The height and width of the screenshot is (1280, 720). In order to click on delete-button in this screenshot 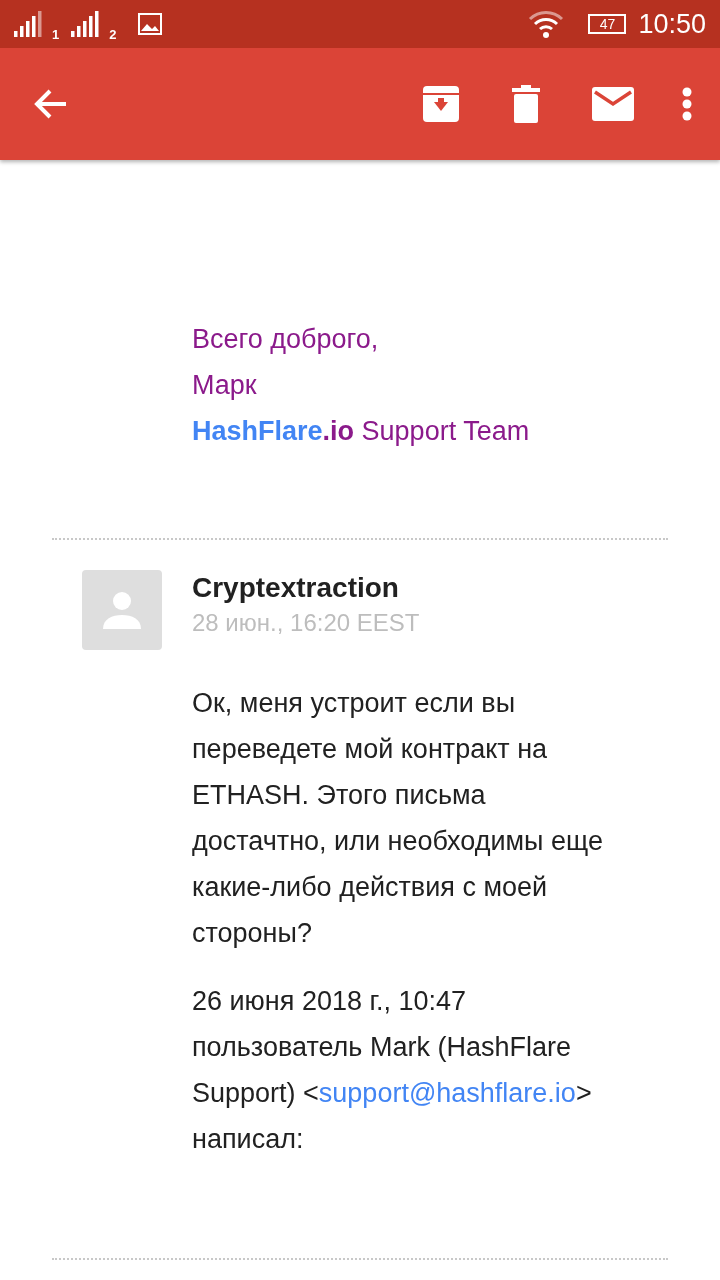, I will do `click(526, 104)`.